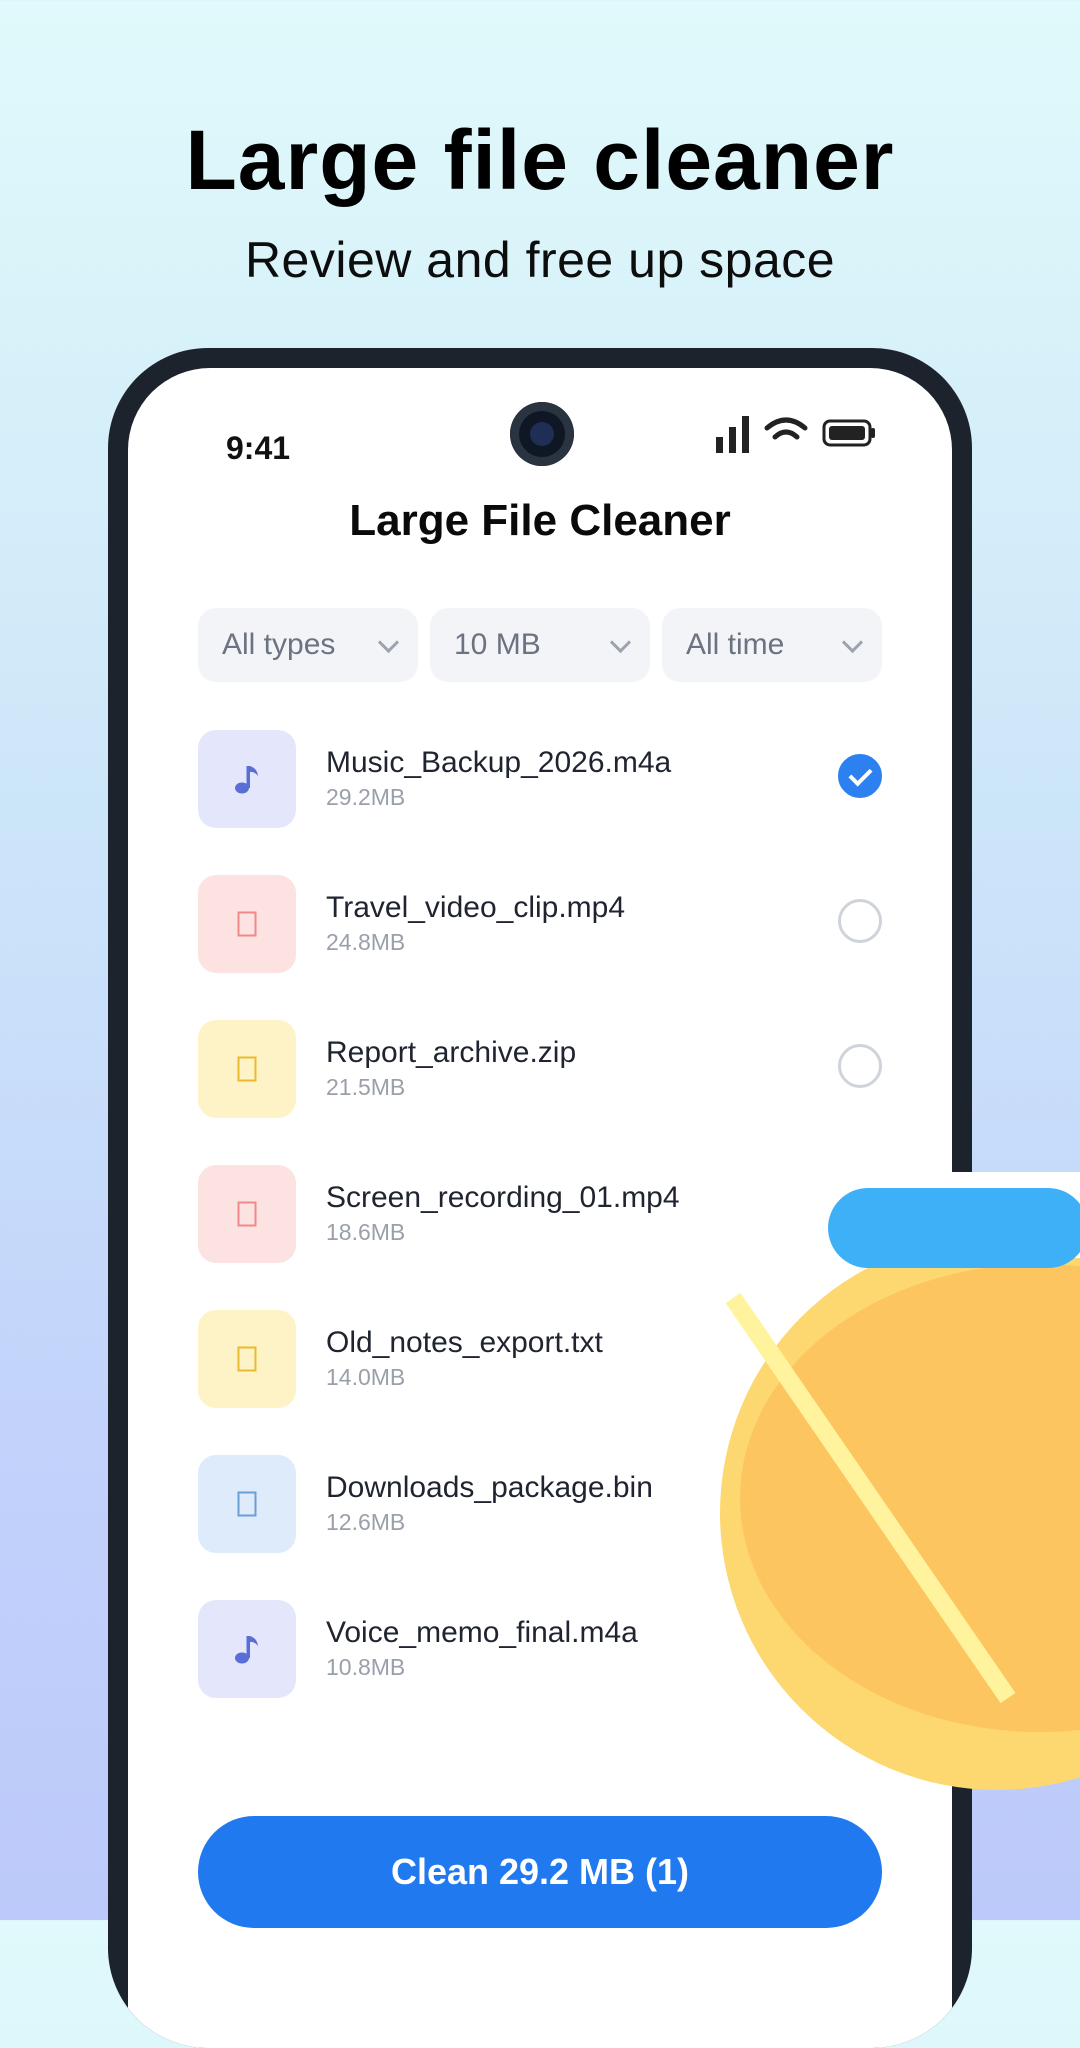  I want to click on file-row: Music_Backup_2026.m4a 29.2MB, so click(540, 802).